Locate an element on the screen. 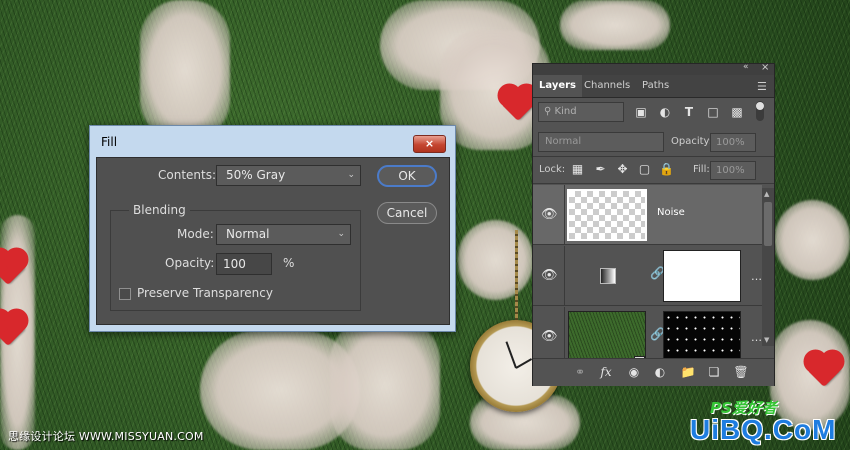 Image resolution: width=850 pixels, height=450 pixels. lock-move-icon: ✥ is located at coordinates (622, 169).